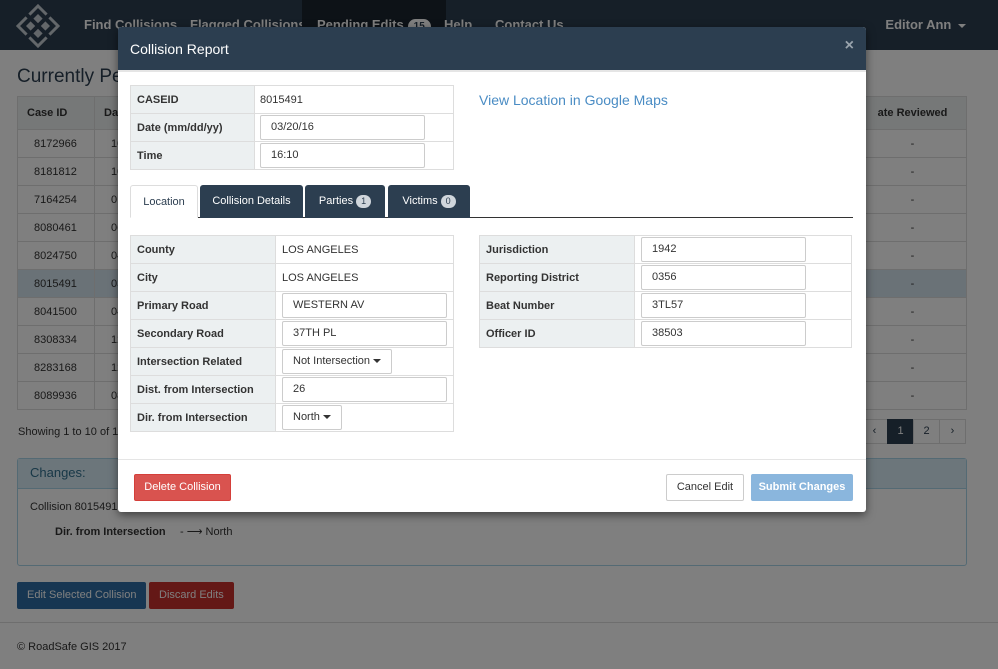 Image resolution: width=998 pixels, height=669 pixels. I want to click on caseid-label: CASEID, so click(192, 99).